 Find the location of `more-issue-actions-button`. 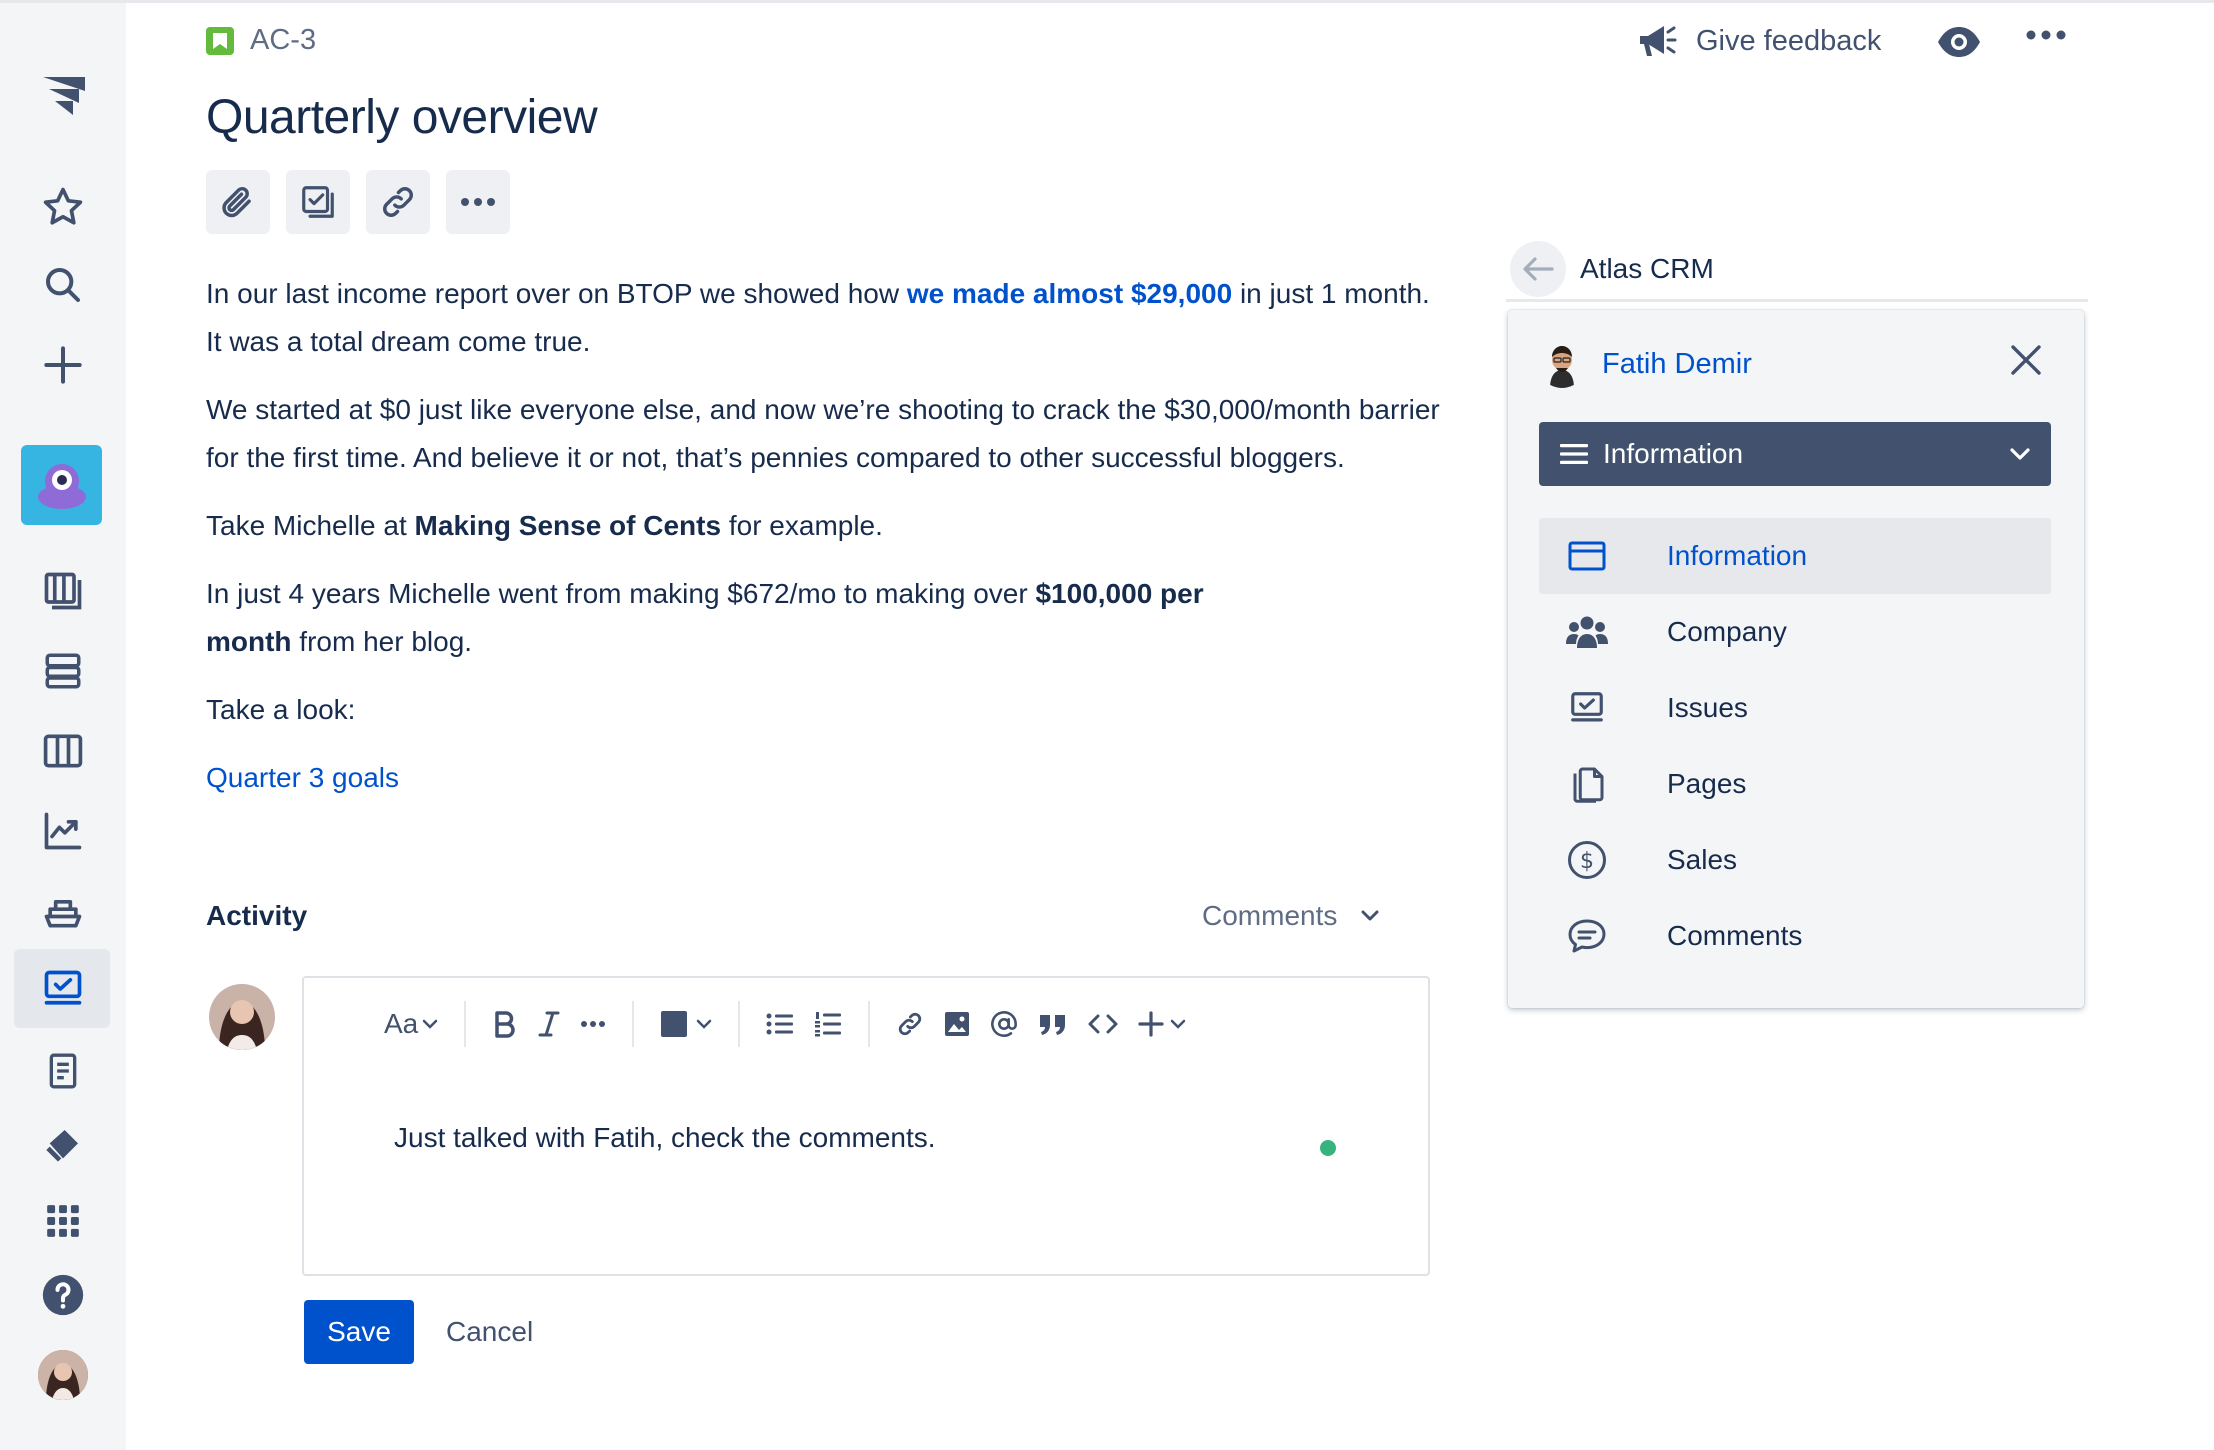

more-issue-actions-button is located at coordinates (478, 202).